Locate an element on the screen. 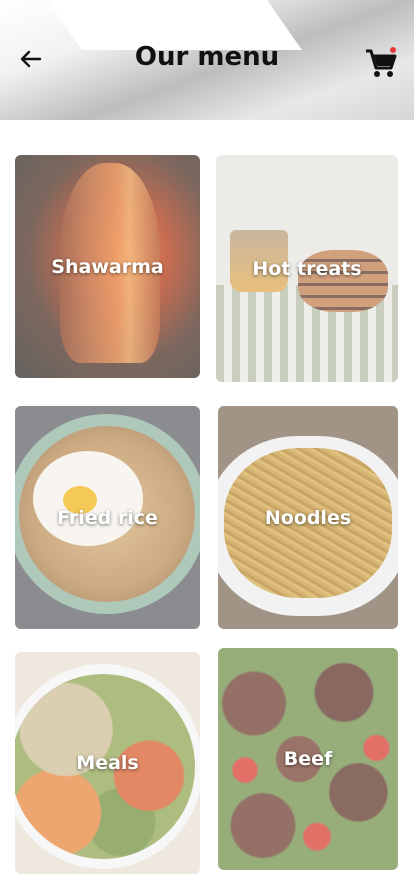 The width and height of the screenshot is (414, 896). menu-card-meals: Meals is located at coordinates (107, 763).